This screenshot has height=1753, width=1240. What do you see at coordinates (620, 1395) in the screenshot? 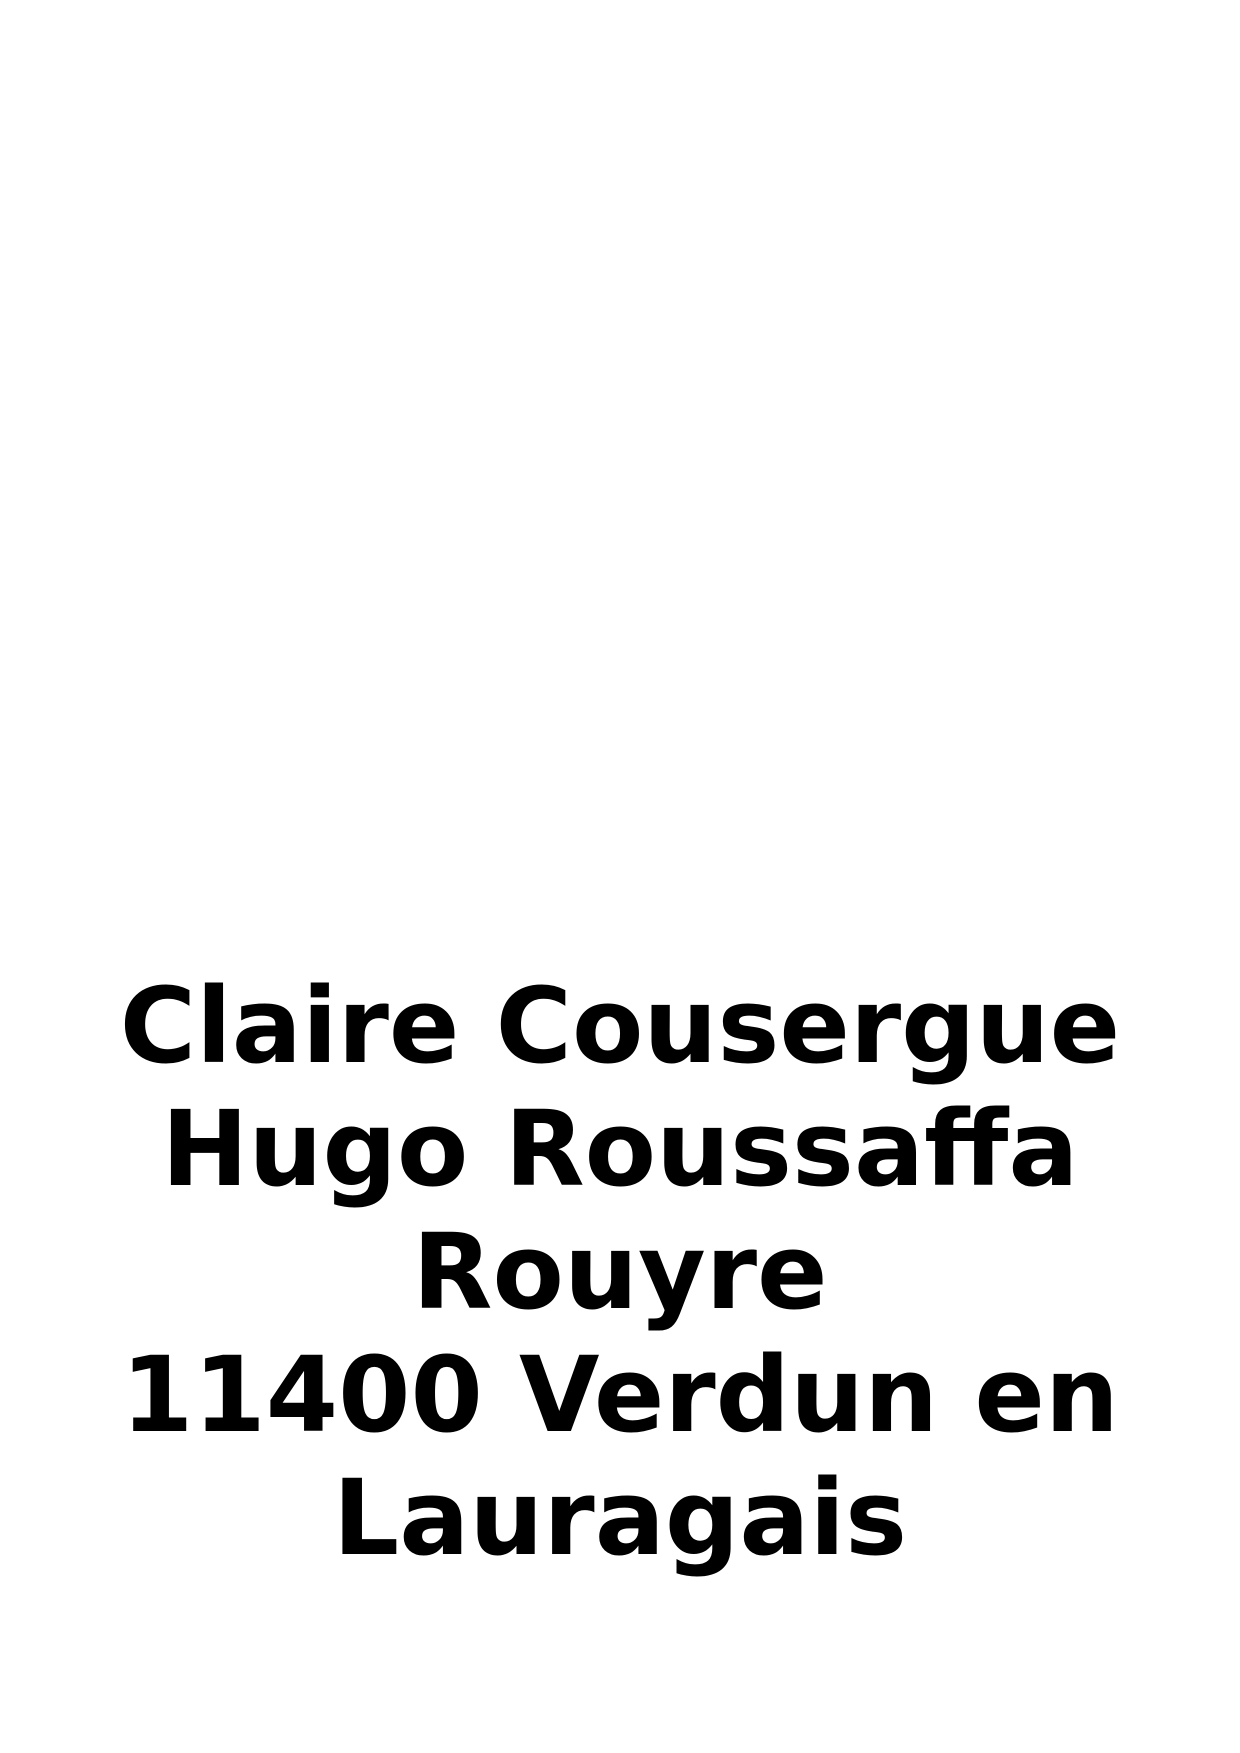
I see `address-line-4: 11400 Verdun en` at bounding box center [620, 1395].